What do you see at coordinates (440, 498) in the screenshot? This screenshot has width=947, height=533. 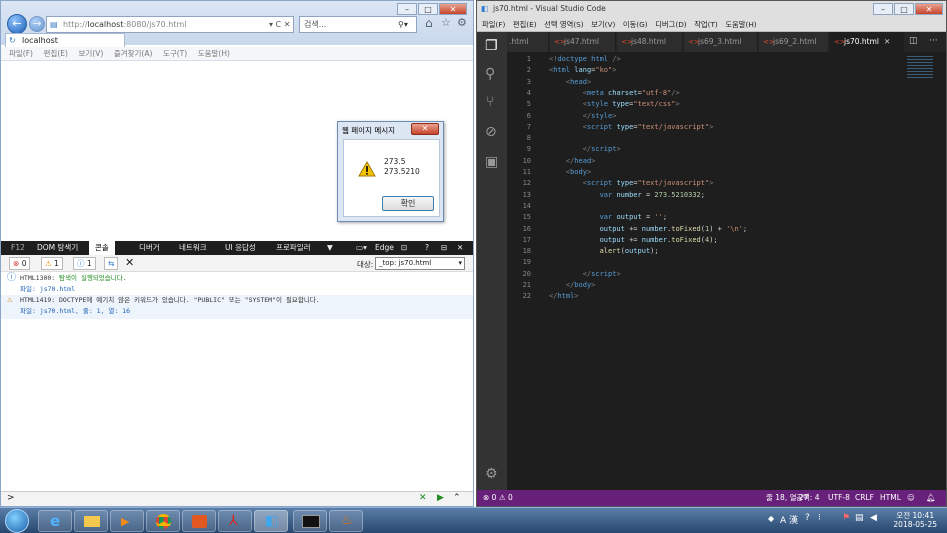 I see `run-icon: ▶` at bounding box center [440, 498].